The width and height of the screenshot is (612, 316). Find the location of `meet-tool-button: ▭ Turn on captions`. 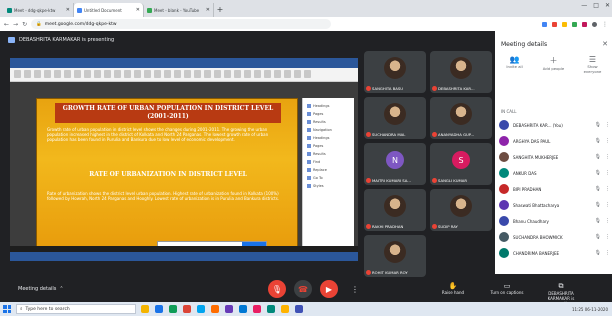

meet-tool-button: ▭ Turn on captions is located at coordinates (507, 288).